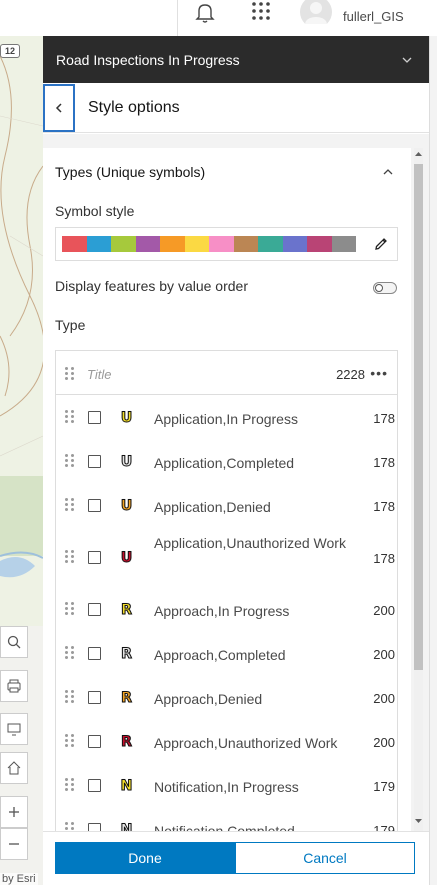 This screenshot has width=437, height=885. Describe the element at coordinates (14, 812) in the screenshot. I see `zoom-in-button` at that location.